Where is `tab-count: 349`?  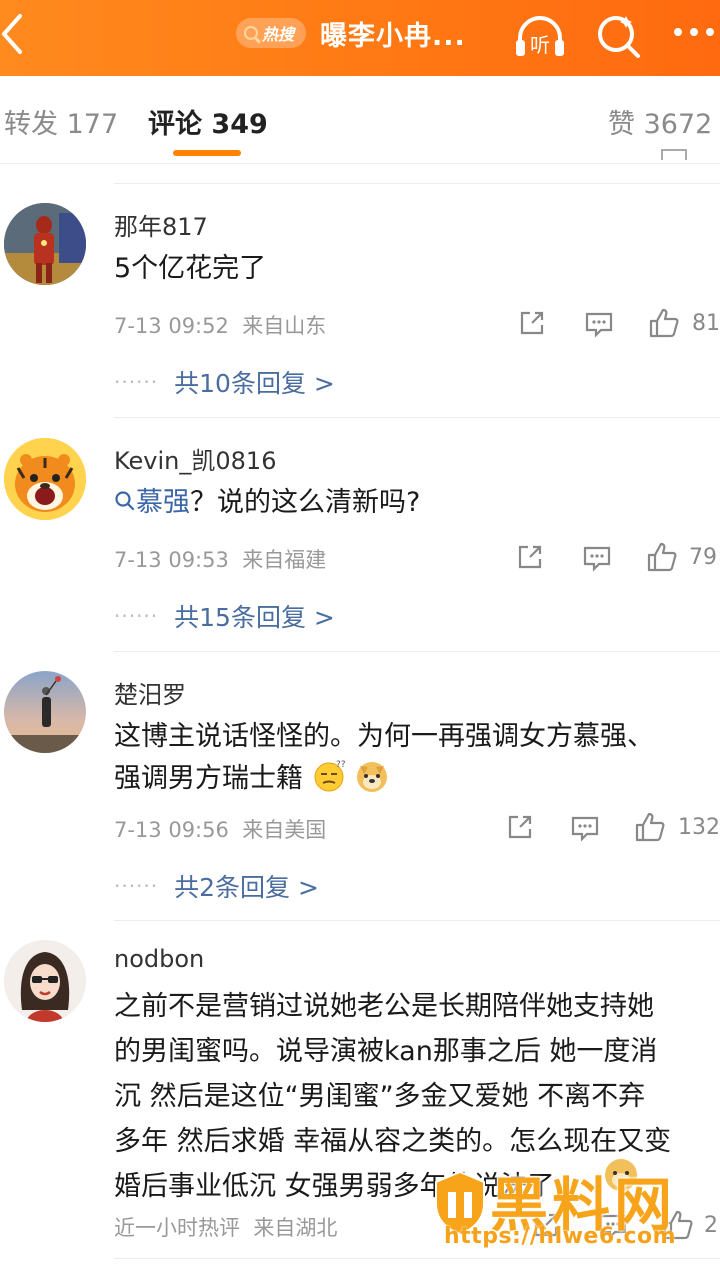
tab-count: 349 is located at coordinates (239, 124).